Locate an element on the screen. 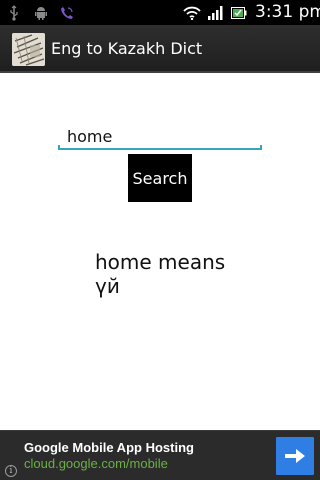  app-title: Eng to Kazakh Dict is located at coordinates (127, 48).